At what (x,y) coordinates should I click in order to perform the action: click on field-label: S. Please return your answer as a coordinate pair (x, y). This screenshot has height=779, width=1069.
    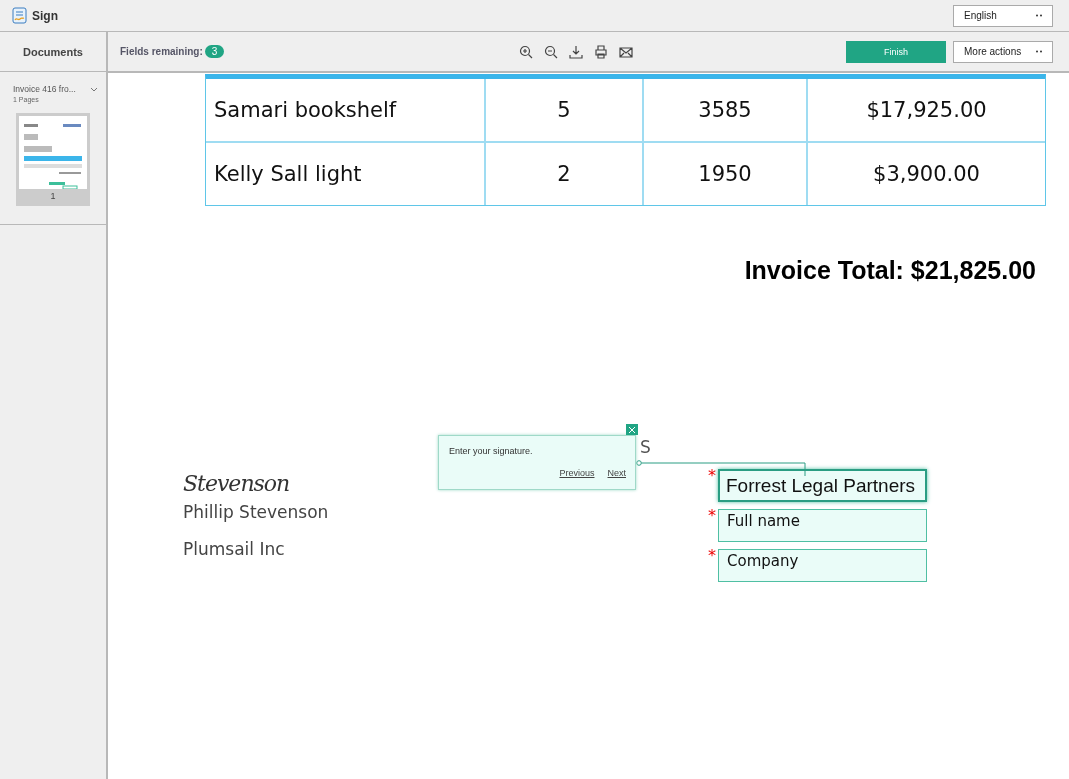
    Looking at the image, I should click on (645, 447).